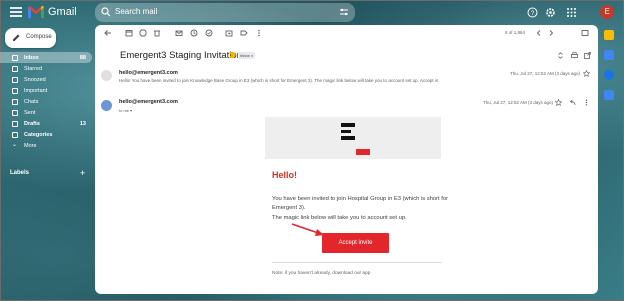  I want to click on app-name: Gmail, so click(62, 12).